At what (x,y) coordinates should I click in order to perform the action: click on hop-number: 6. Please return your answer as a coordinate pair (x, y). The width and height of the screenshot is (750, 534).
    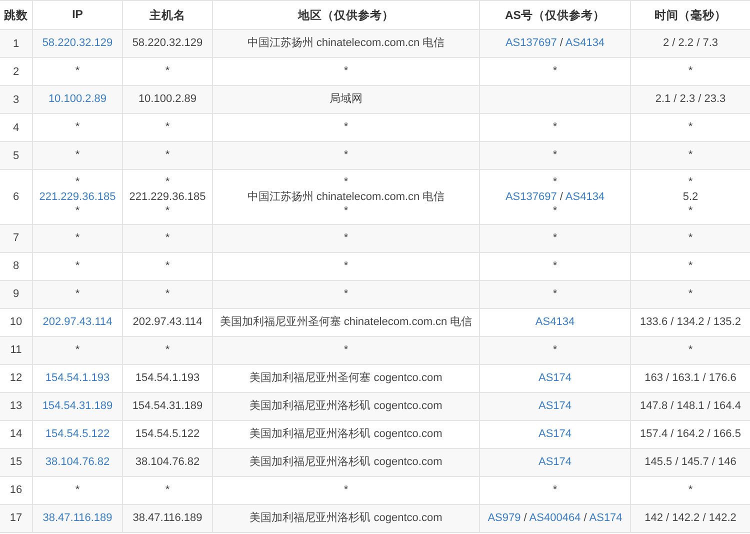
    Looking at the image, I should click on (16, 196).